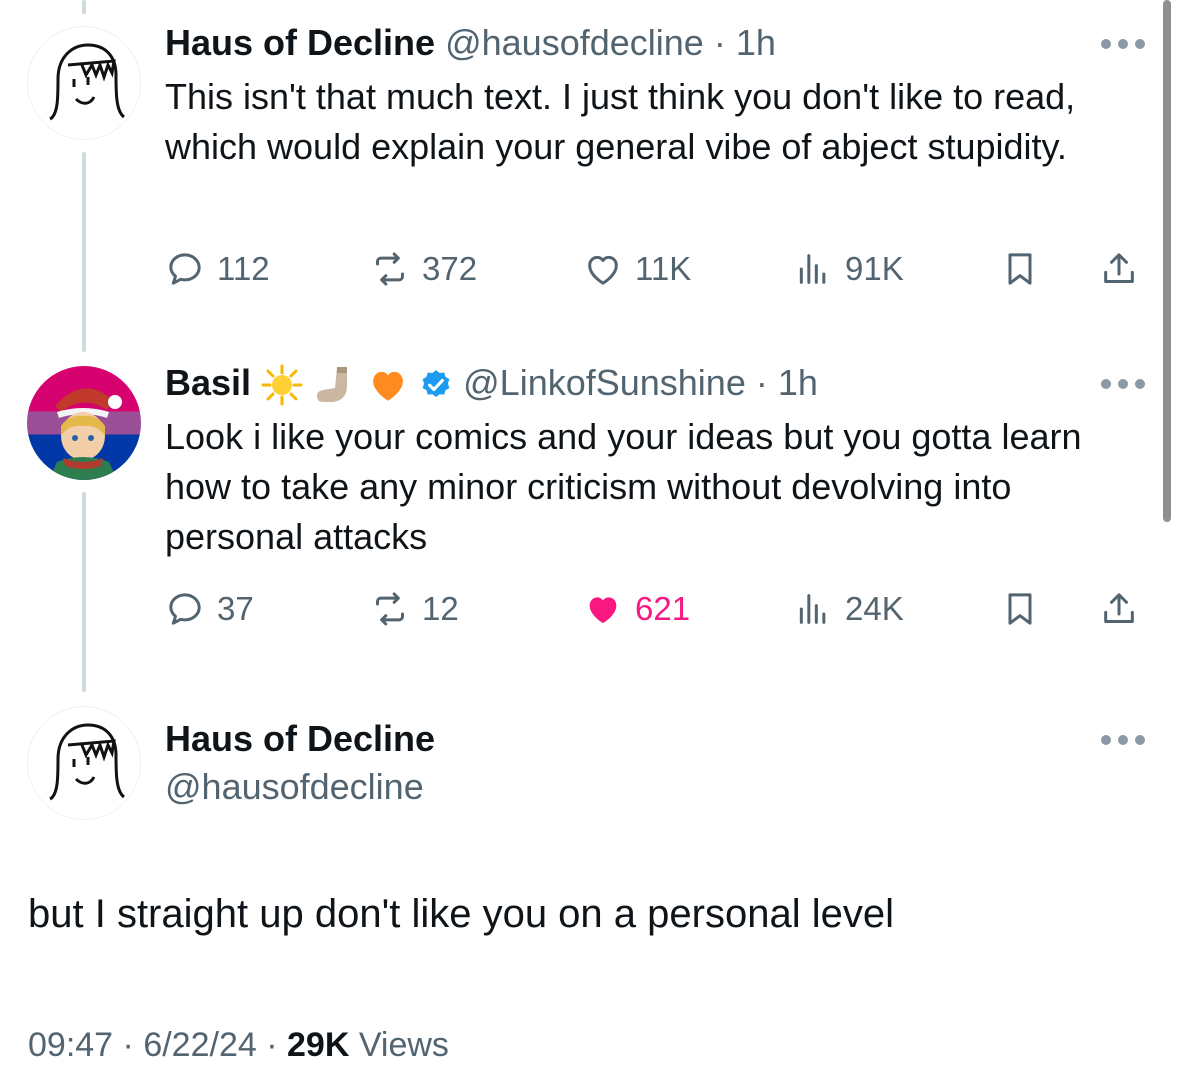 Image resolution: width=1179 pixels, height=1078 pixels. What do you see at coordinates (282, 385) in the screenshot?
I see `sun-emoji-icon` at bounding box center [282, 385].